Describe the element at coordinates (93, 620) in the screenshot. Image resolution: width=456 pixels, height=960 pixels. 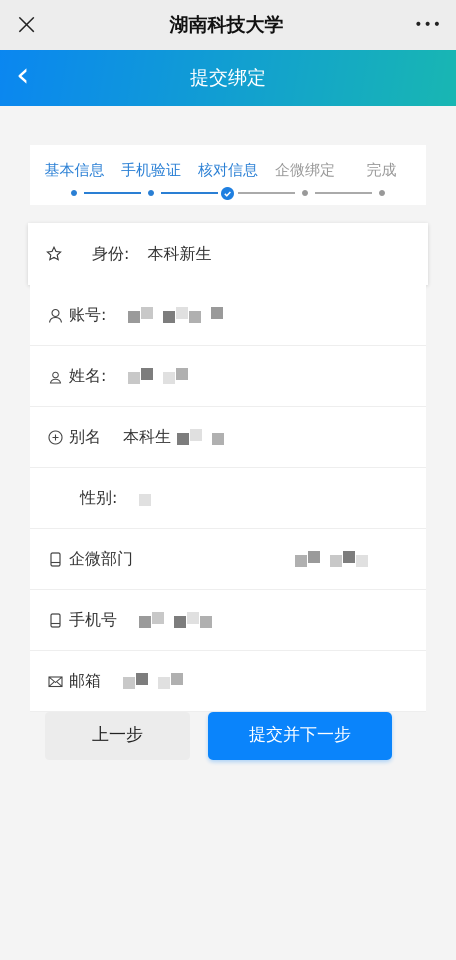
I see `field-label: 手机号` at that location.